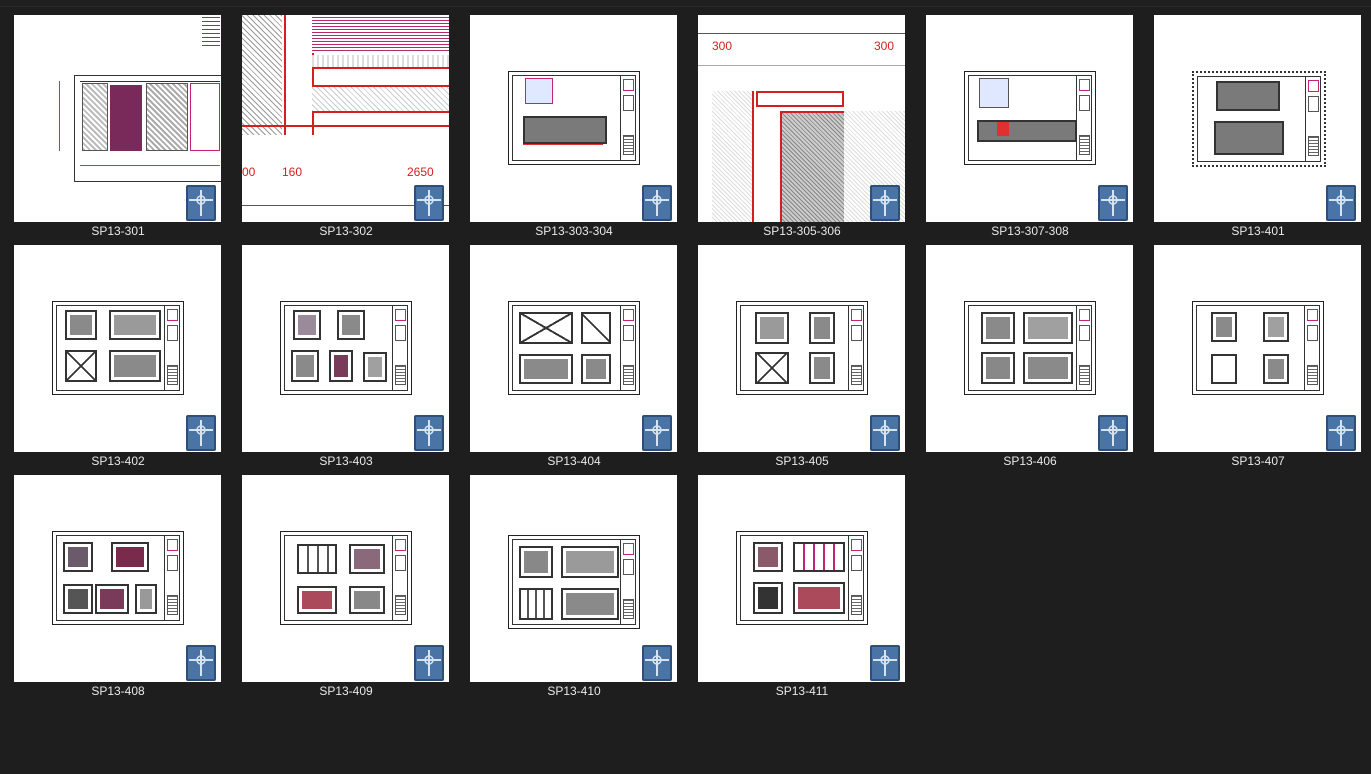 This screenshot has width=1371, height=774. I want to click on file-name: SP13-408, so click(118, 691).